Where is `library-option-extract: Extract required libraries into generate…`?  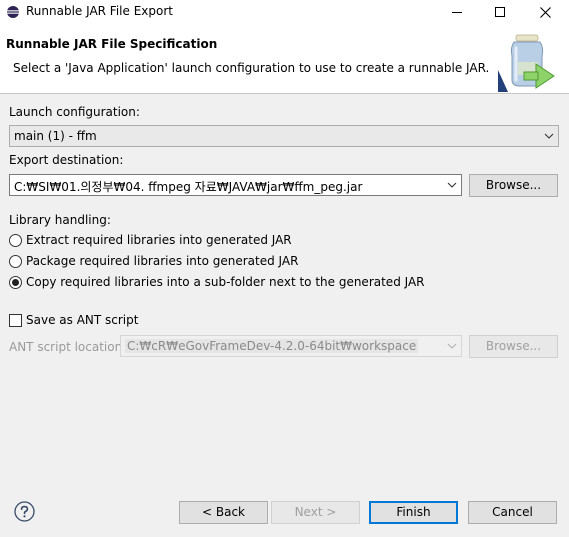 library-option-extract: Extract required libraries into generate… is located at coordinates (150, 240).